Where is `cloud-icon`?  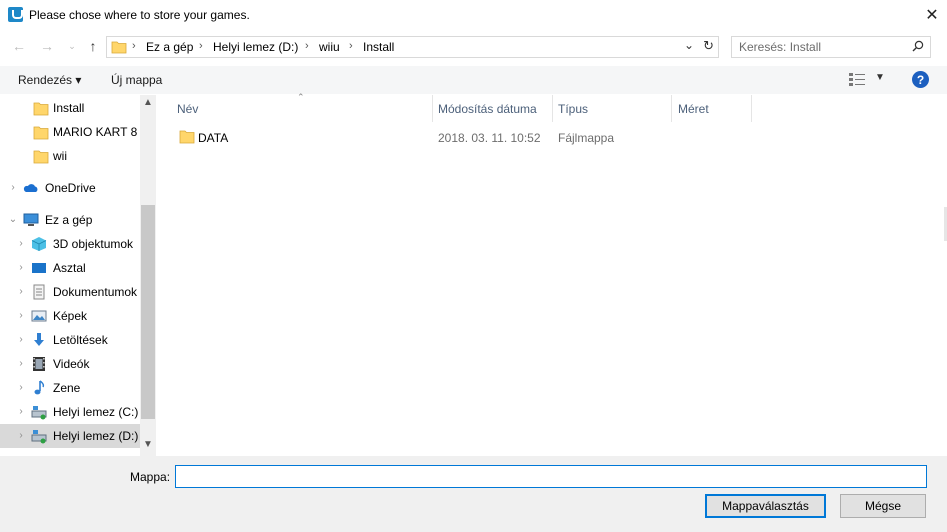
cloud-icon is located at coordinates (30, 188).